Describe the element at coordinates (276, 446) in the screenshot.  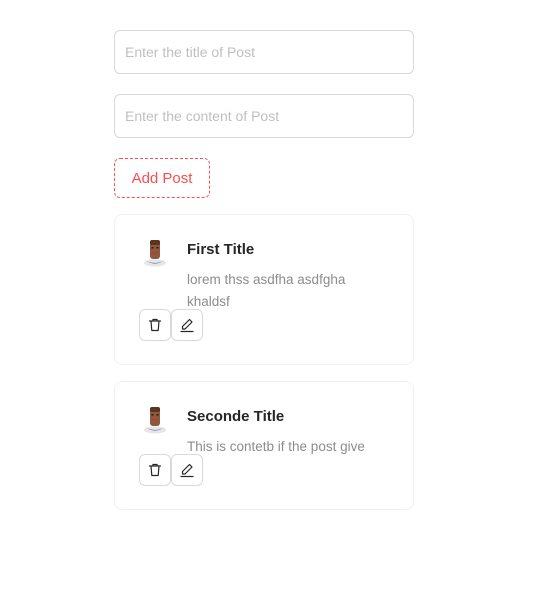
I see `post-content: This is contetb if the post give` at that location.